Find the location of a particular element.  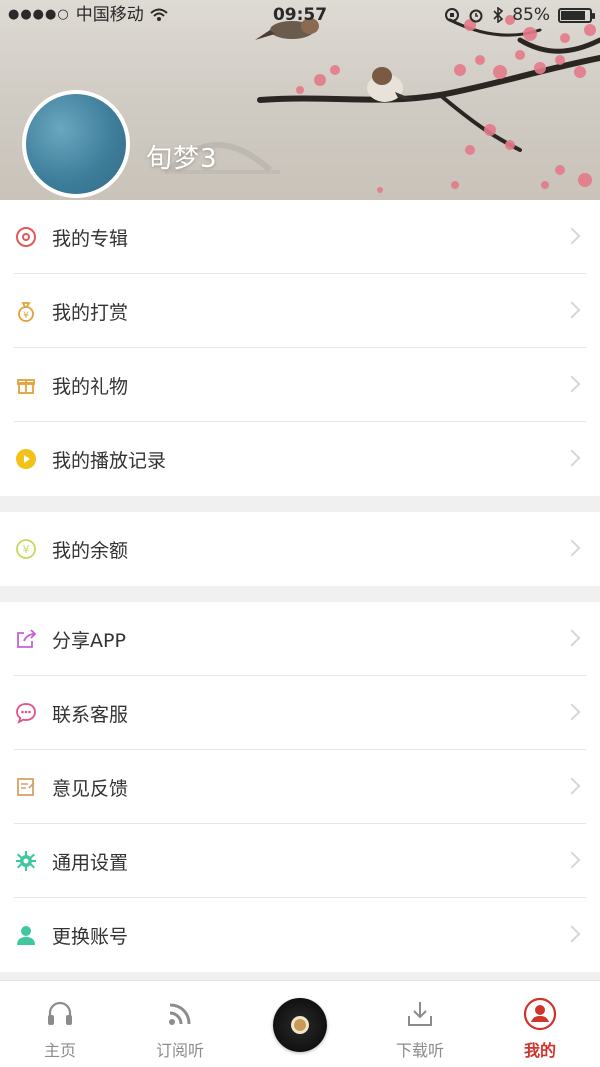

avatar is located at coordinates (76, 144).